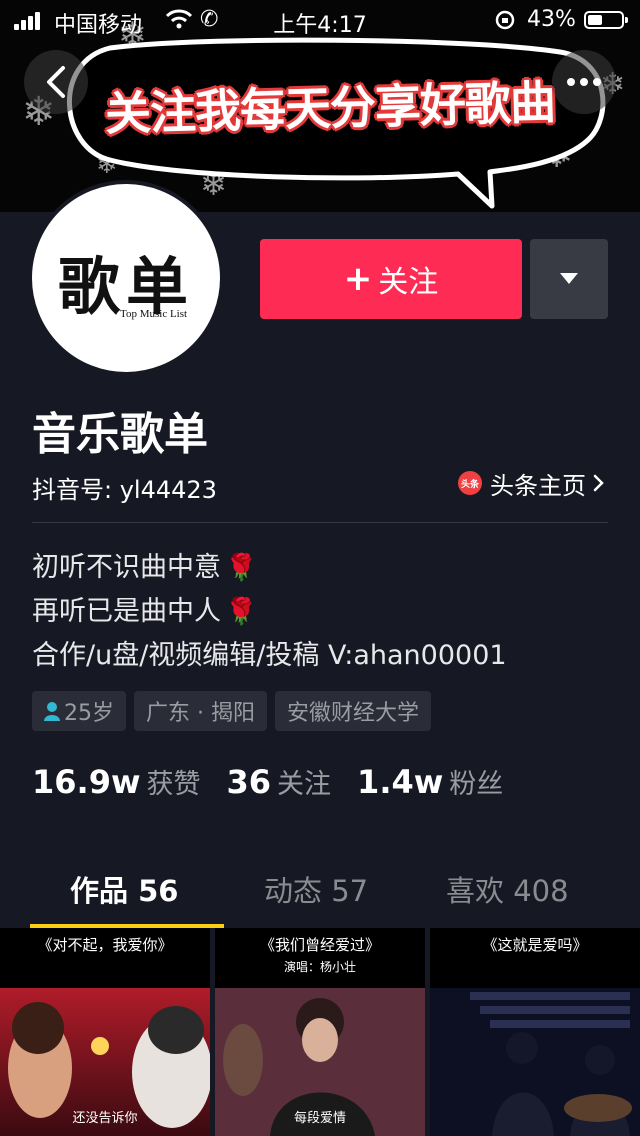 This screenshot has width=640, height=1136. Describe the element at coordinates (105, 1032) in the screenshot. I see `video-thumbnail: 《对不起，我爱你》 还没告诉你` at that location.